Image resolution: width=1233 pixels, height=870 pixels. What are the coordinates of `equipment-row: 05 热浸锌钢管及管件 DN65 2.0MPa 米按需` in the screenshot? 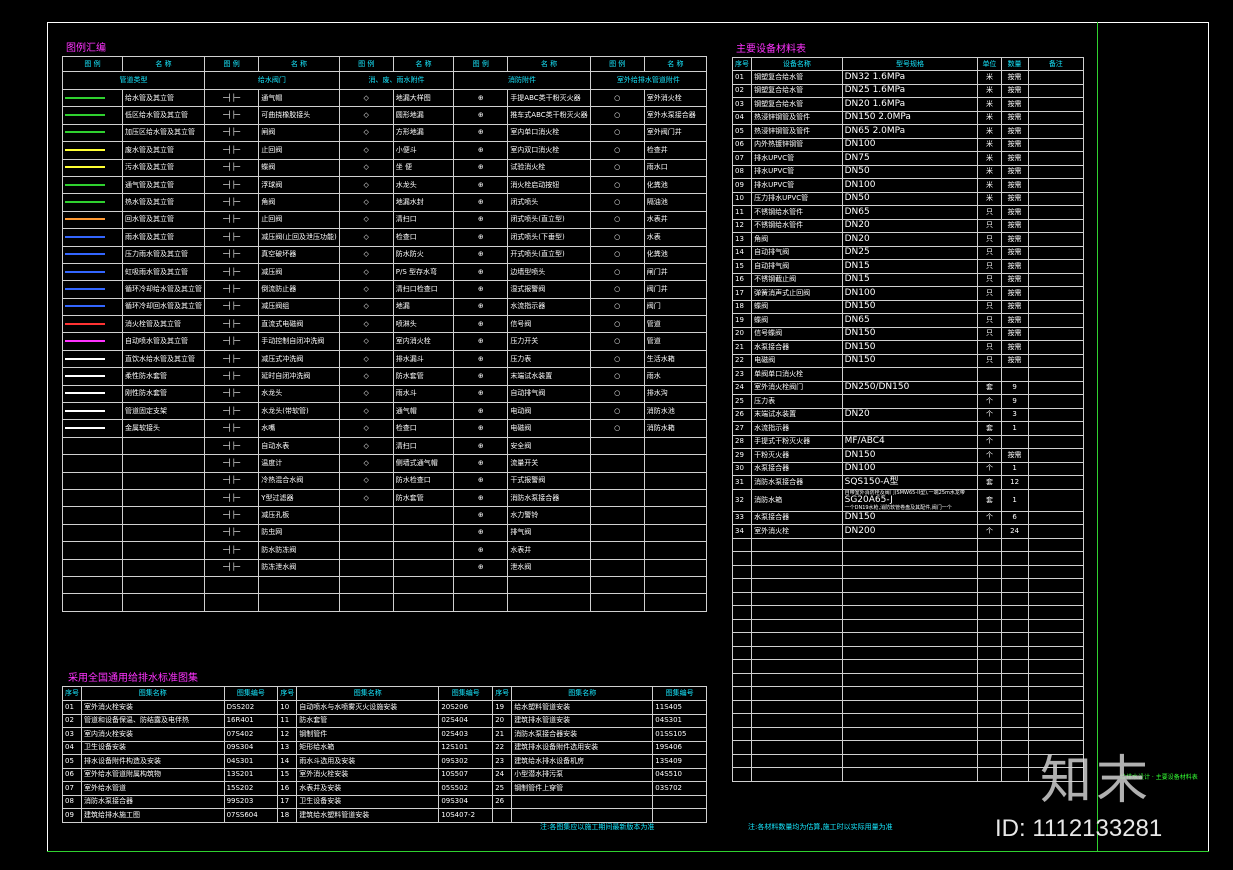 It's located at (908, 131).